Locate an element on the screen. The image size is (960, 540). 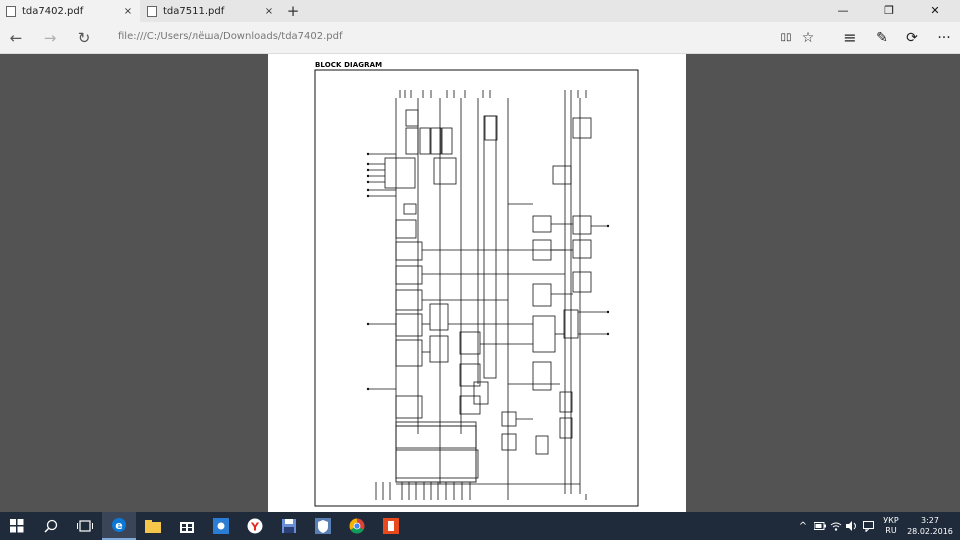
search-button is located at coordinates (51, 526).